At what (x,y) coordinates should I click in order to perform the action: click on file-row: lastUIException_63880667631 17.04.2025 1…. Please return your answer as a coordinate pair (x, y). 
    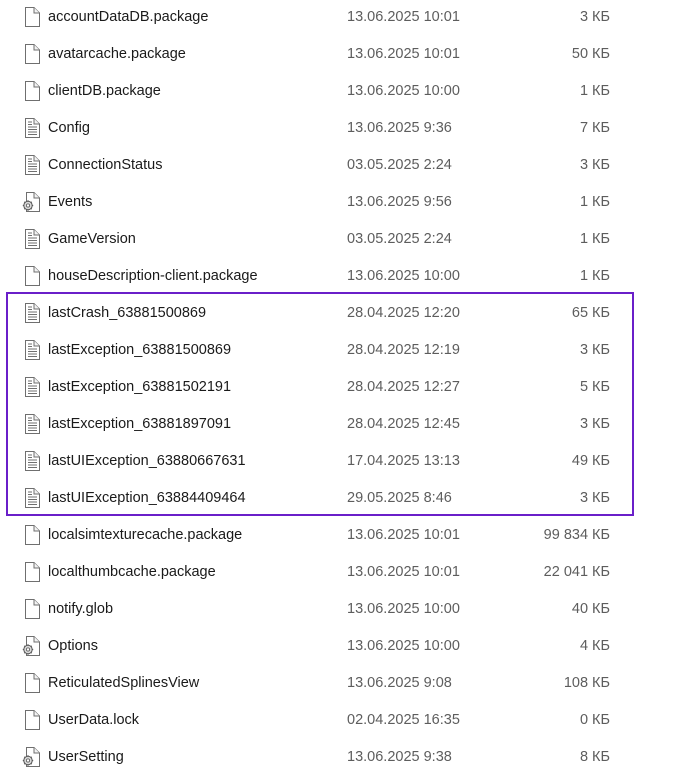
    Looking at the image, I should click on (343, 461).